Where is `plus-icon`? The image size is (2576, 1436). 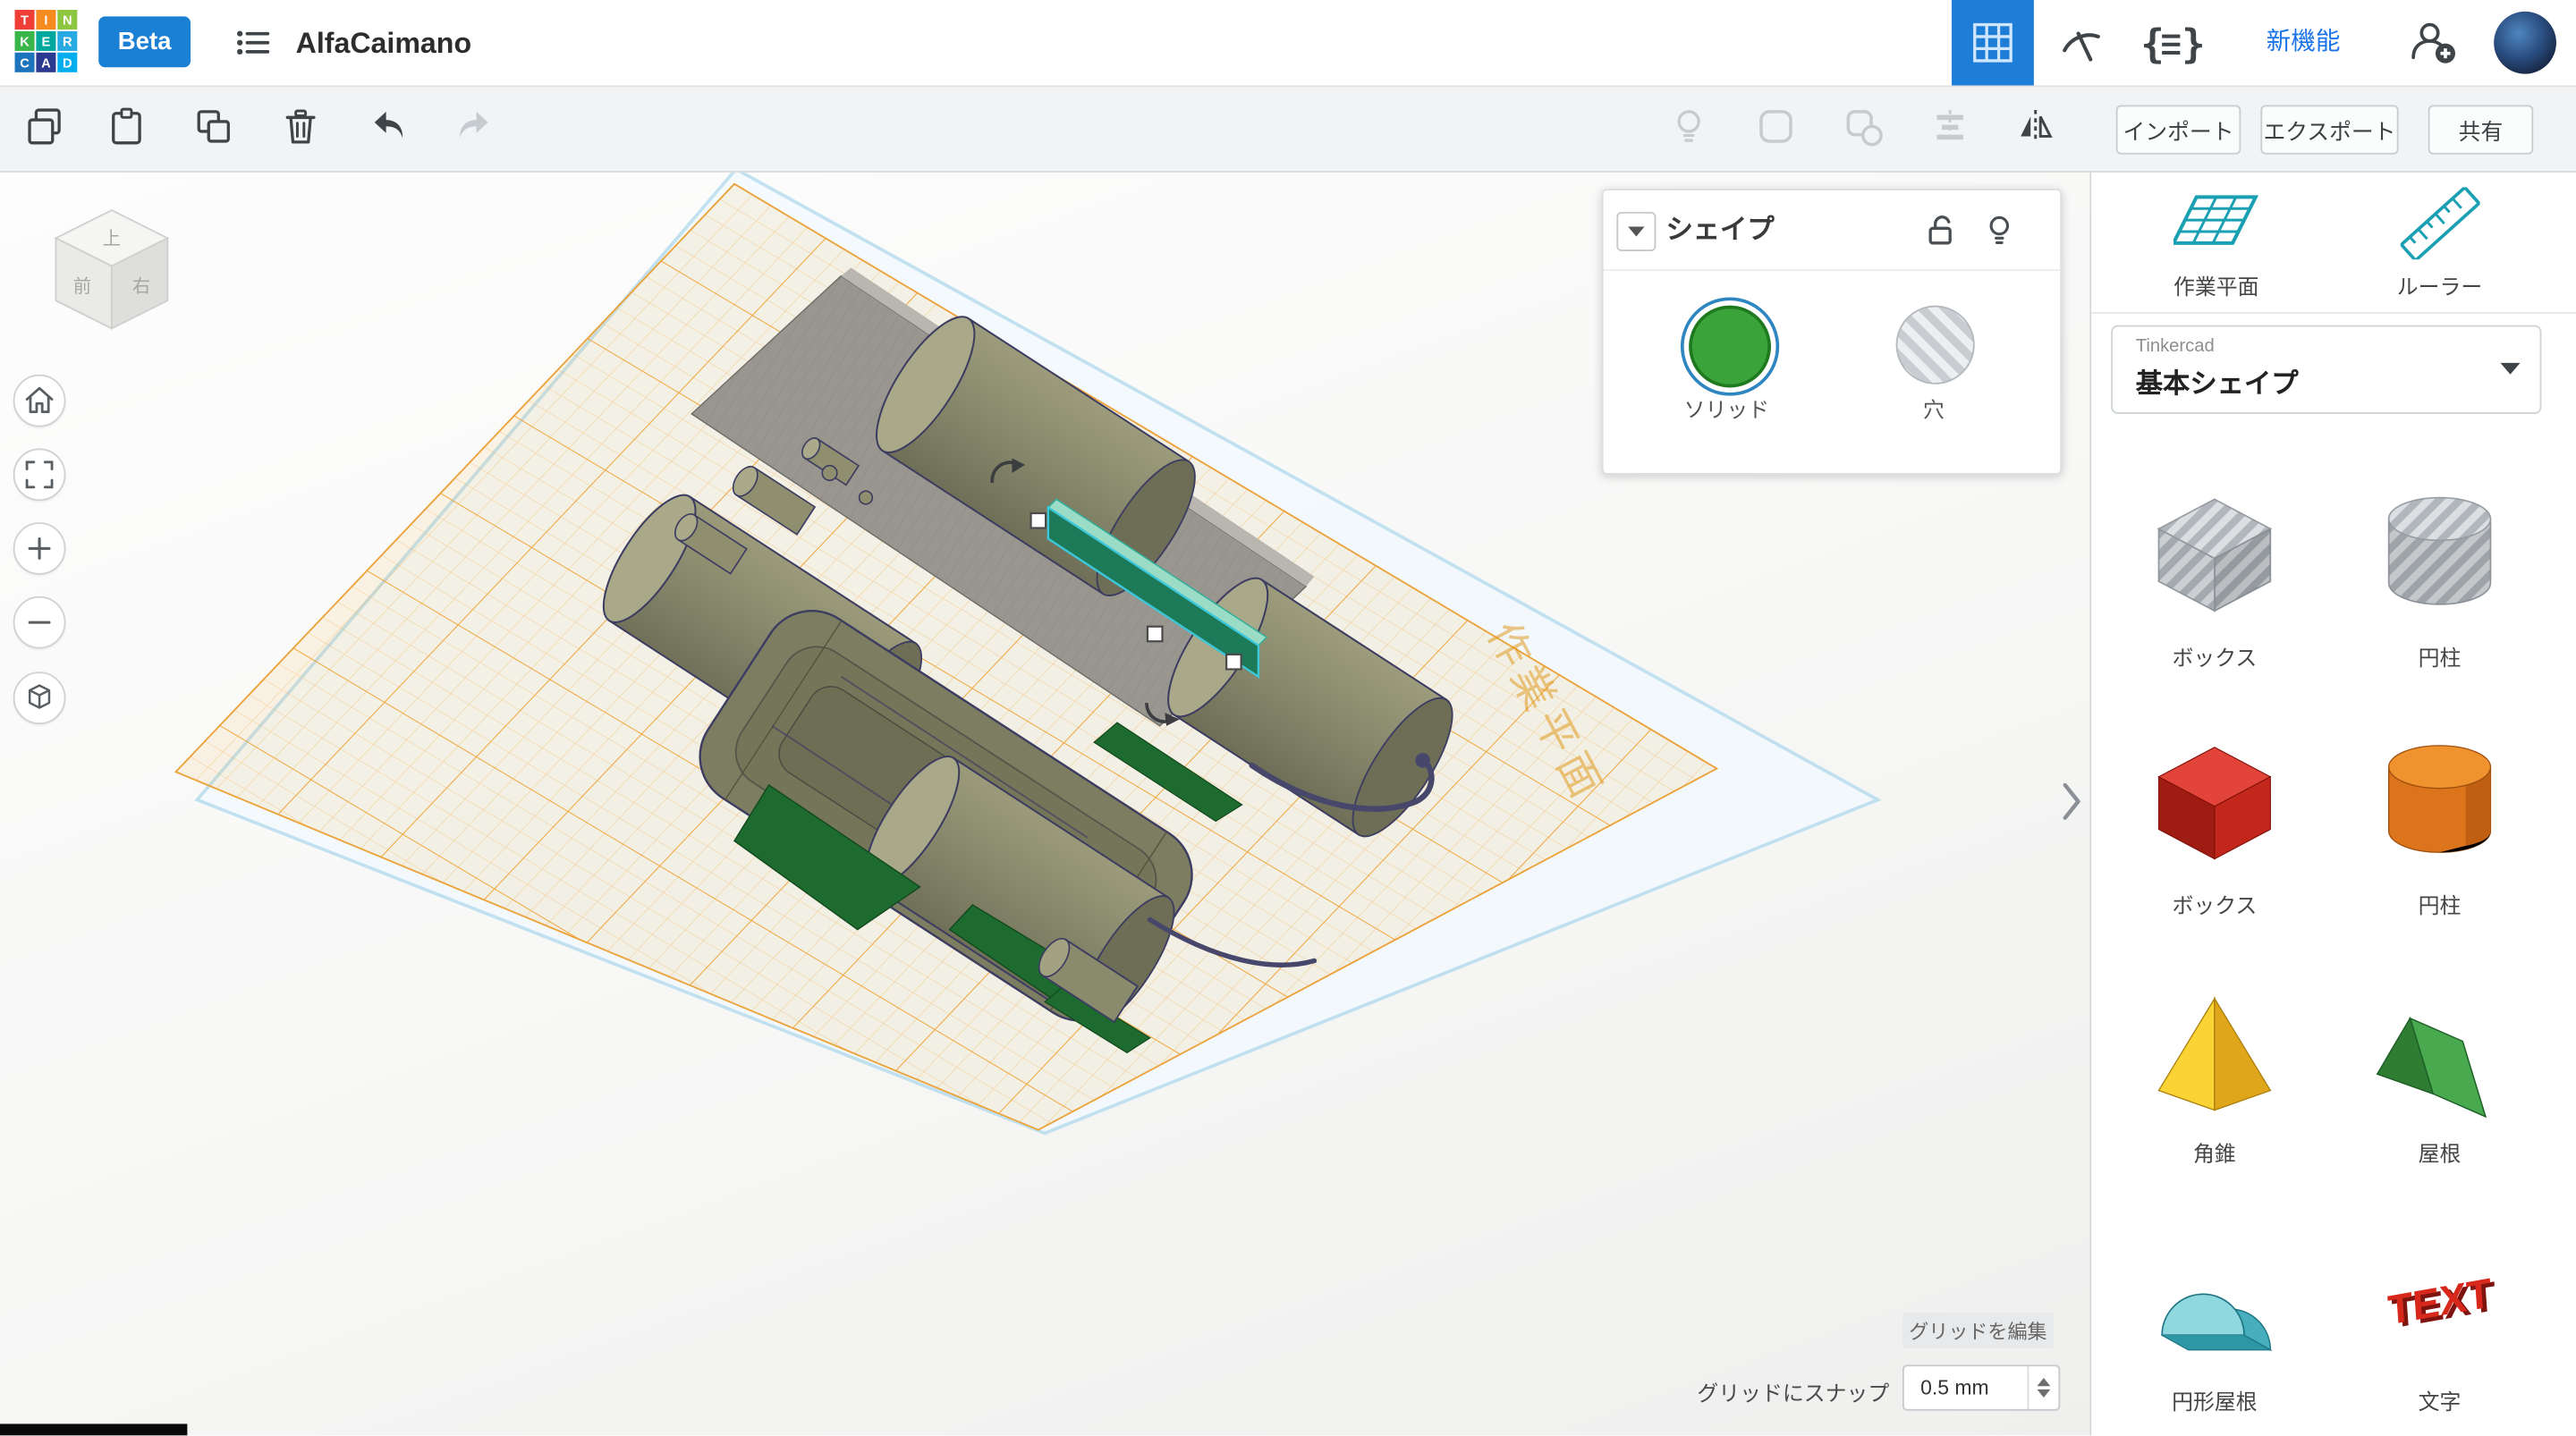
plus-icon is located at coordinates (39, 548).